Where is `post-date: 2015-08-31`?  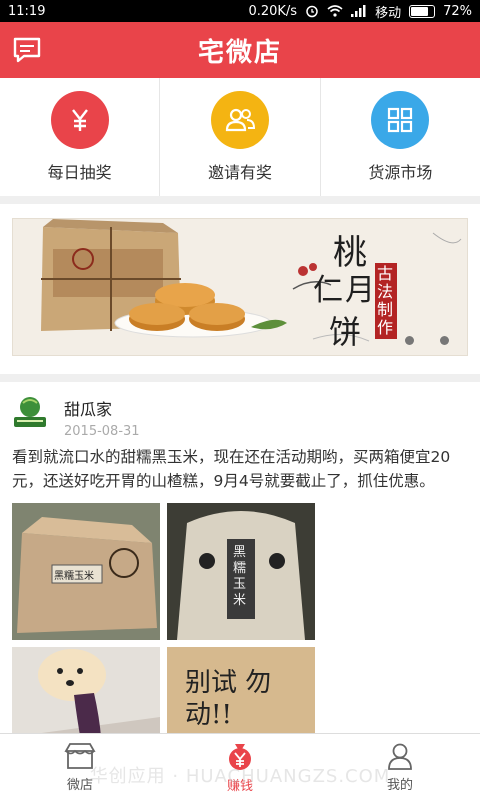
post-date: 2015-08-31 is located at coordinates (102, 431).